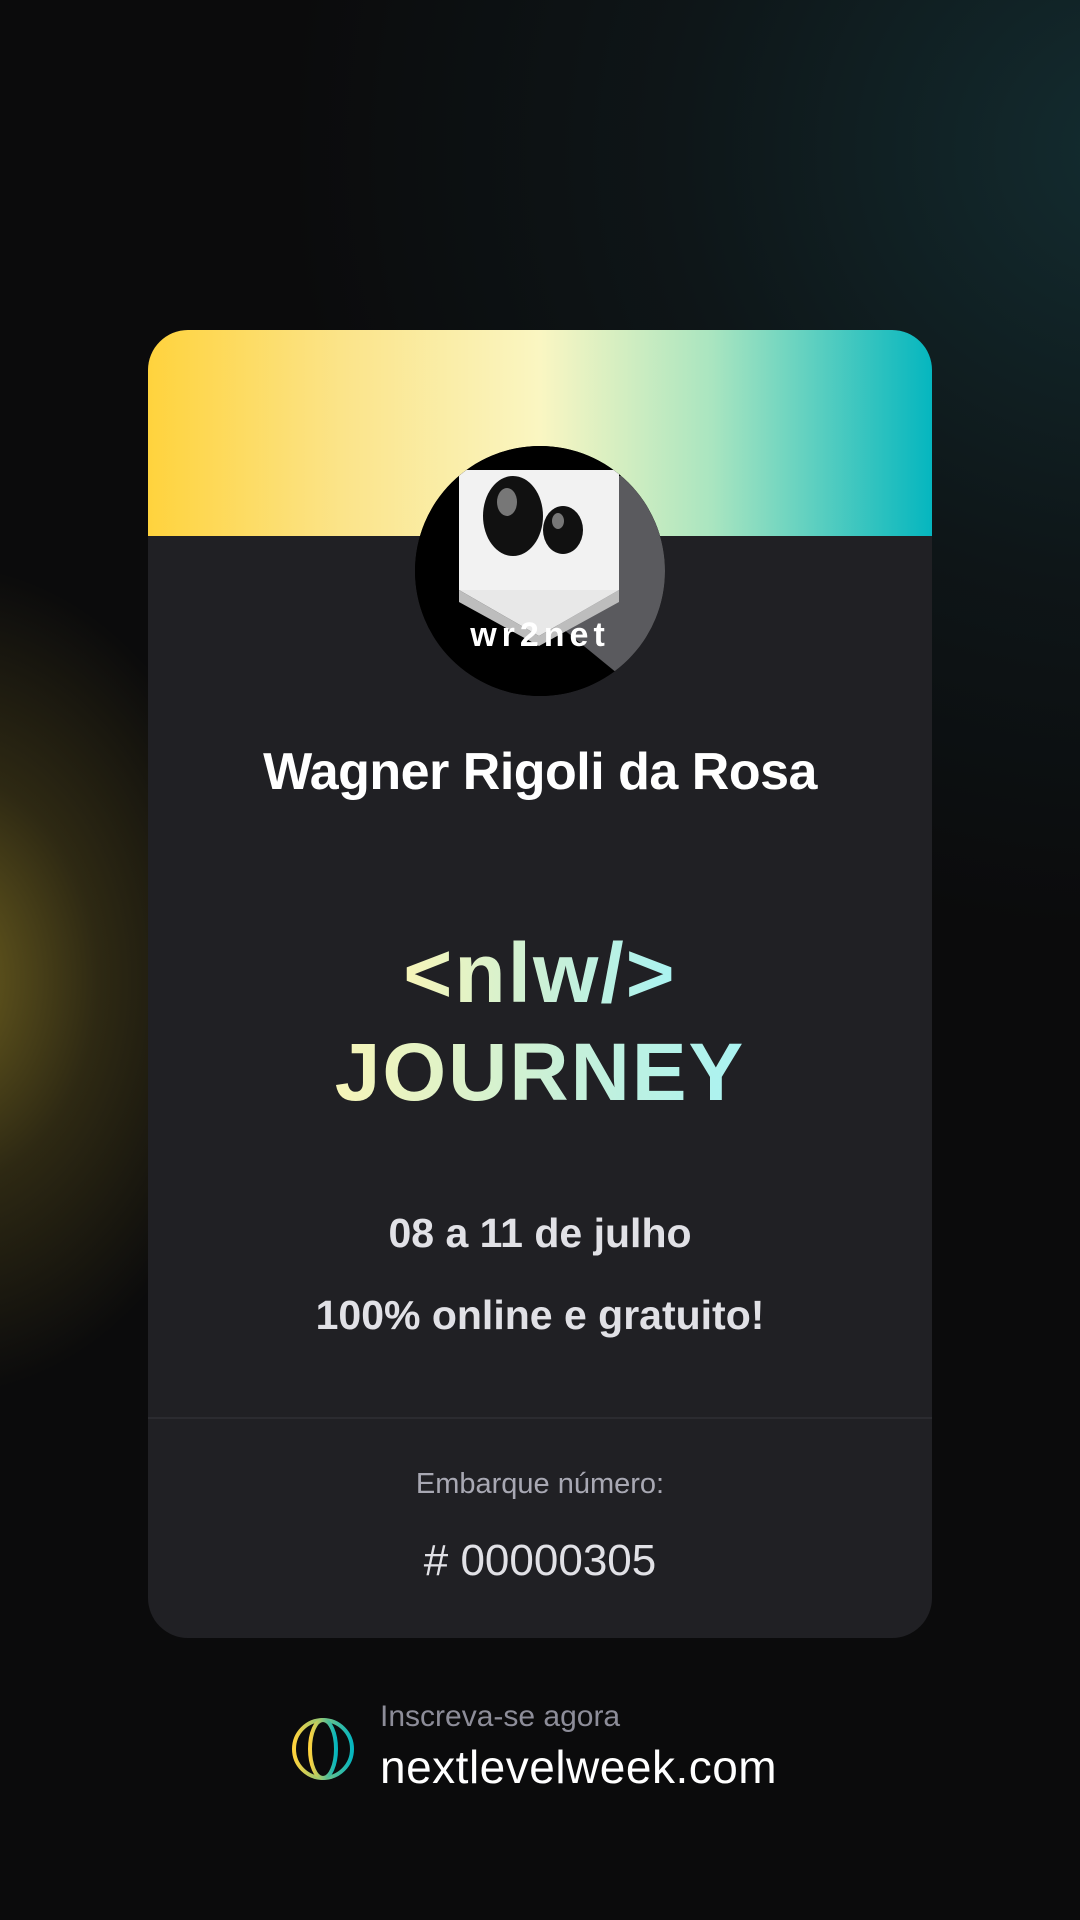 The image size is (1080, 1920). I want to click on avatar: wr2net, so click(540, 571).